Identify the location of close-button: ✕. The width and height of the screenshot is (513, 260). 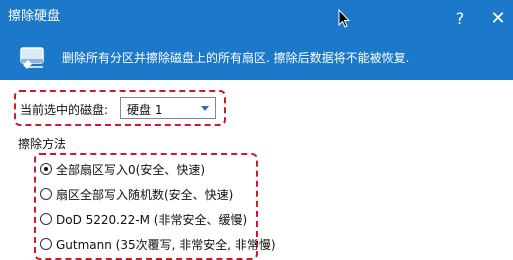
(496, 18).